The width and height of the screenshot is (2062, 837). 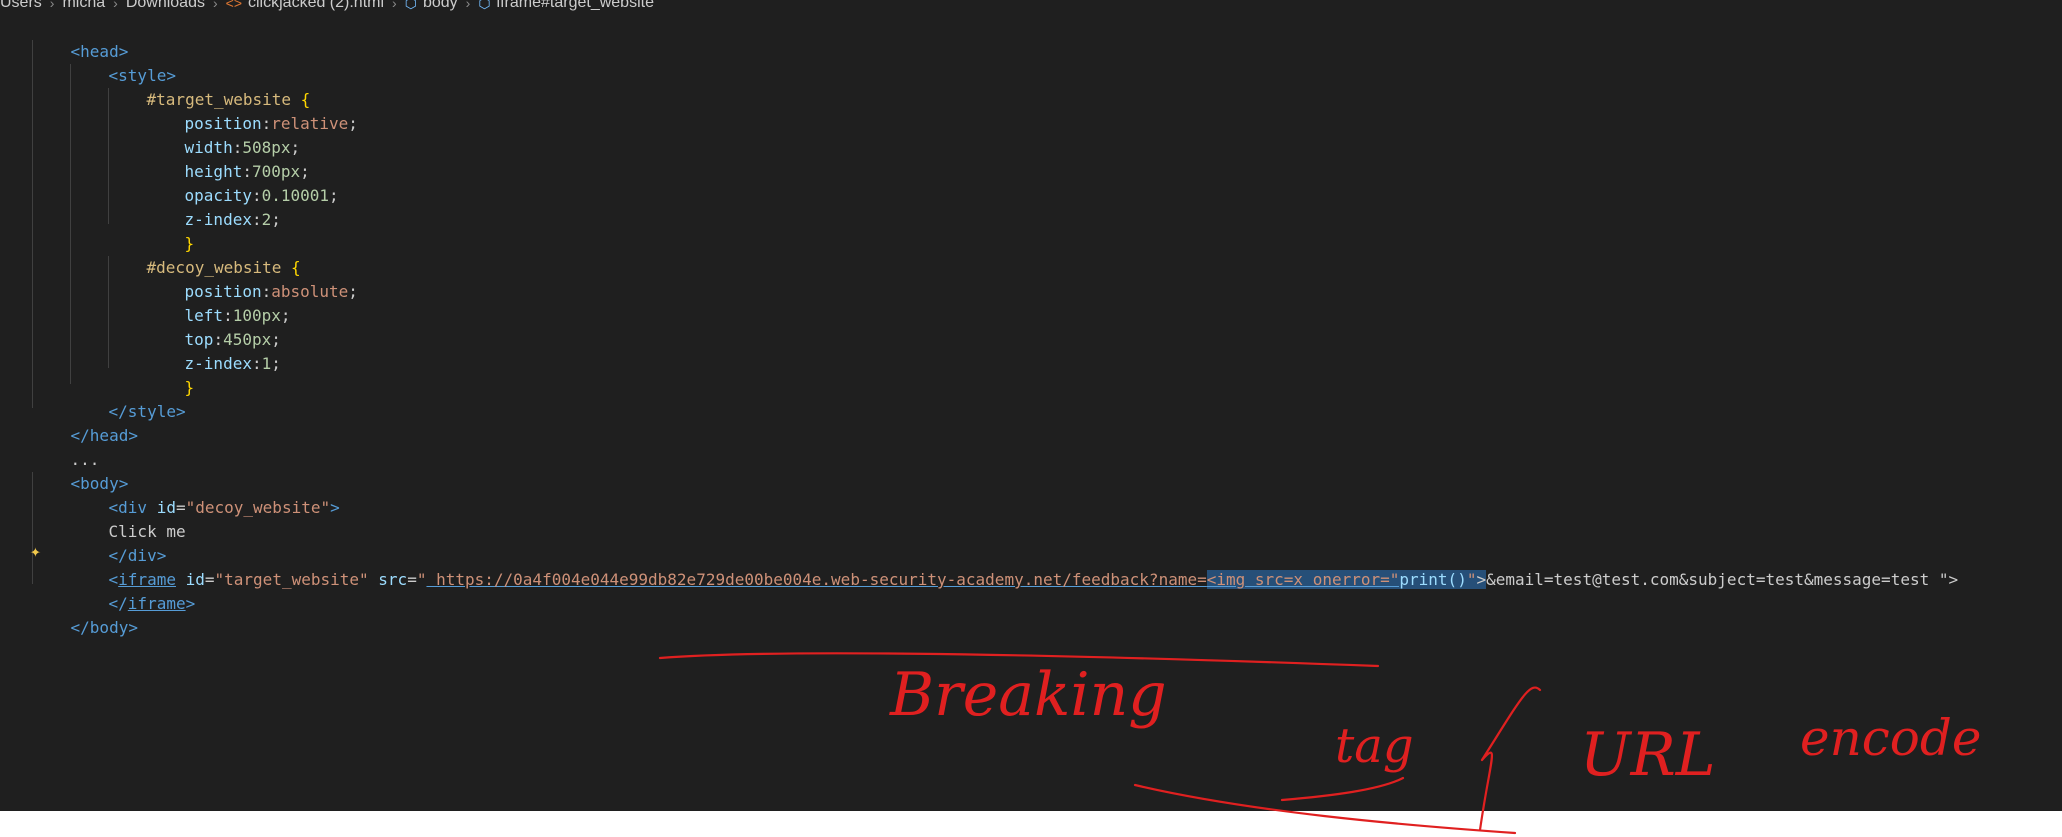 What do you see at coordinates (165, 6) in the screenshot?
I see `breadcrumb-item-downloads: Downloads` at bounding box center [165, 6].